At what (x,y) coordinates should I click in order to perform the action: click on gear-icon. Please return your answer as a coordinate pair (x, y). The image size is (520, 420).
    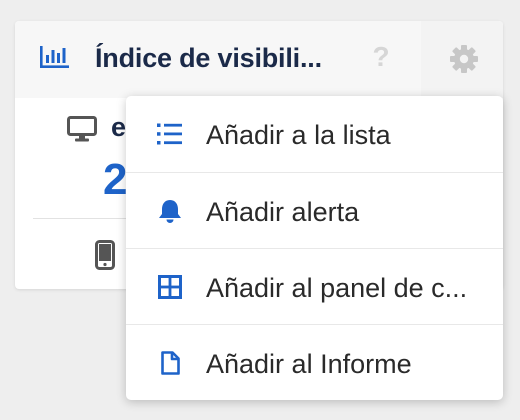
    Looking at the image, I should click on (464, 59).